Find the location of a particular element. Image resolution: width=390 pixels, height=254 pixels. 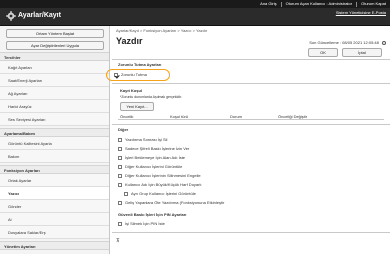

portal-button: Ortam Yöntem Başlat is located at coordinates (55, 33).